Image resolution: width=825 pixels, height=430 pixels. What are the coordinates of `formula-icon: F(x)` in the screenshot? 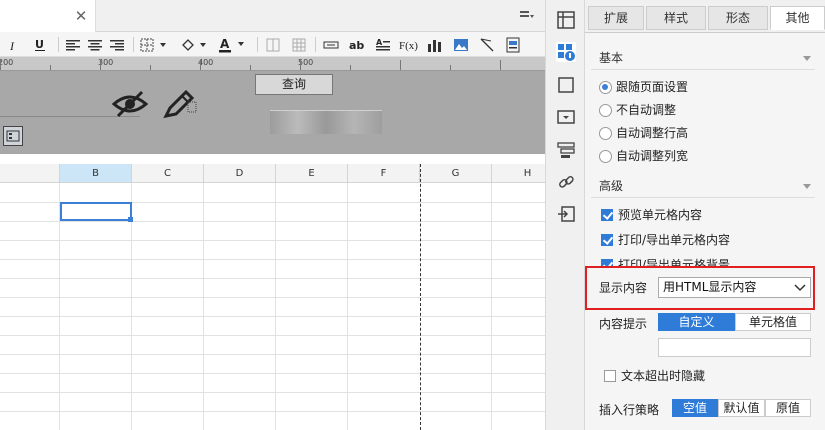 It's located at (409, 44).